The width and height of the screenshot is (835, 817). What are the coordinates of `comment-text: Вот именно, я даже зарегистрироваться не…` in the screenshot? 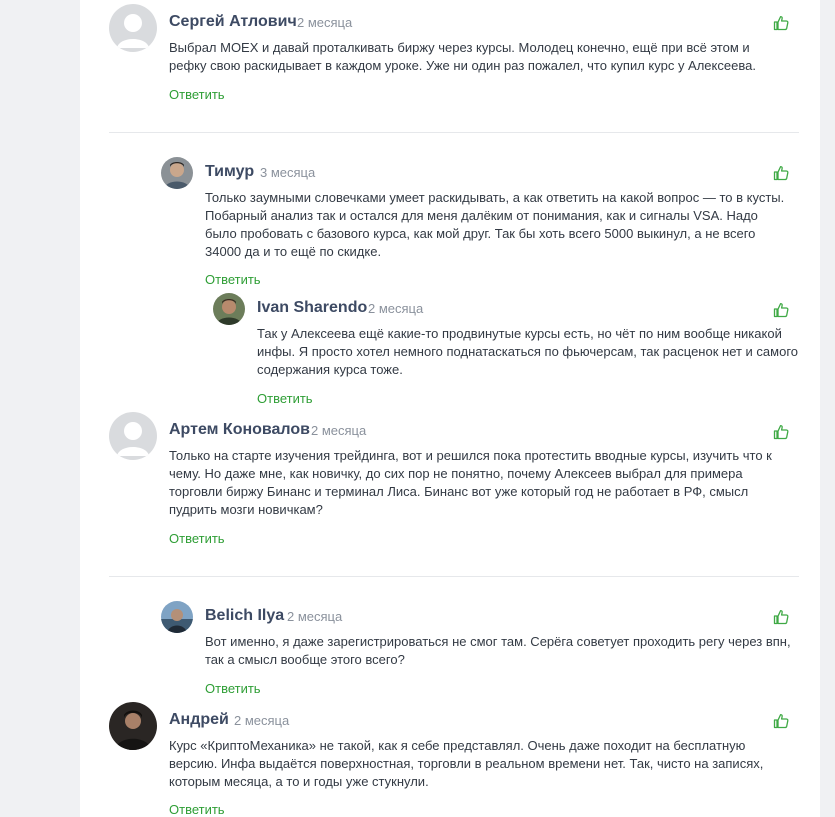 It's located at (498, 650).